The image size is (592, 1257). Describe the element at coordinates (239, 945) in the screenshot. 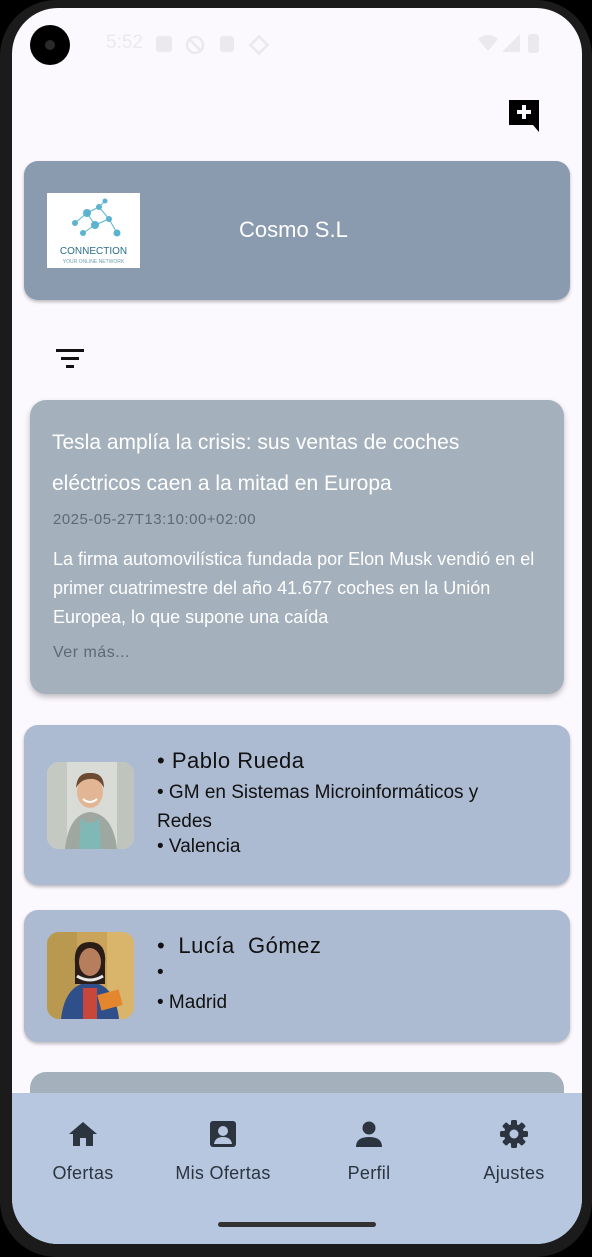

I see `candidate-name: • Lucía Gómez` at that location.